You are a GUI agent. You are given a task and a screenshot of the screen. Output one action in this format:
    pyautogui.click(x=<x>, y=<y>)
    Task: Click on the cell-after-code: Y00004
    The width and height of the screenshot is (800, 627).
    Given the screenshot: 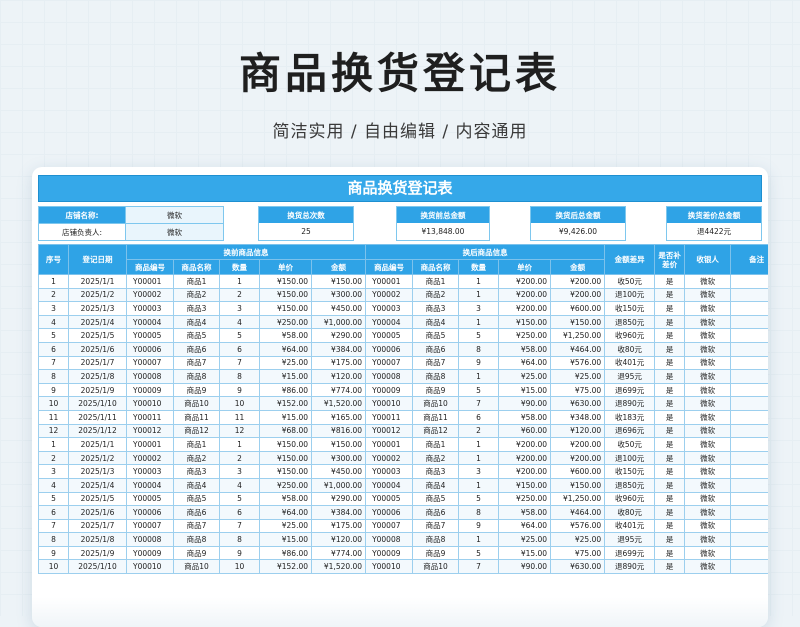 What is the action you would take?
    pyautogui.click(x=389, y=322)
    